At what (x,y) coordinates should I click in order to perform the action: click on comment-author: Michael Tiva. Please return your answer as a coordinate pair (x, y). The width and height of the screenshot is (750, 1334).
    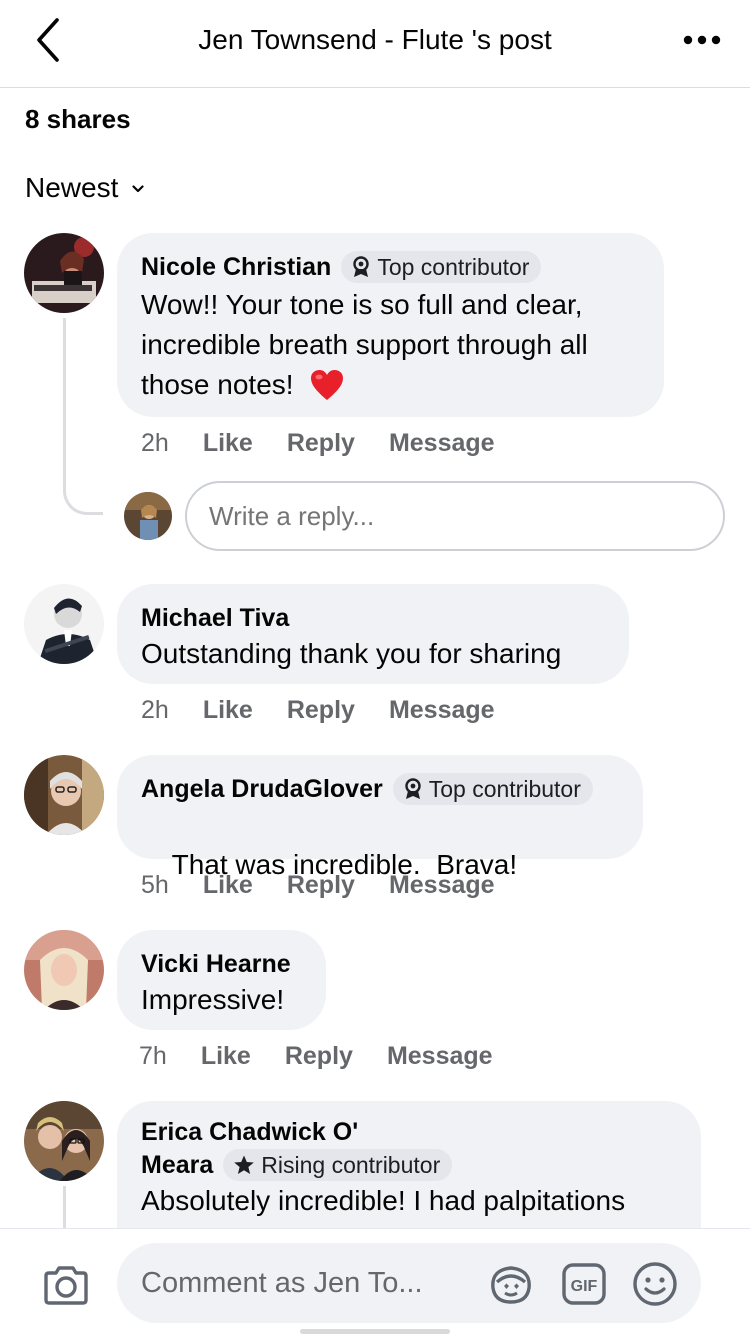
    Looking at the image, I should click on (215, 618).